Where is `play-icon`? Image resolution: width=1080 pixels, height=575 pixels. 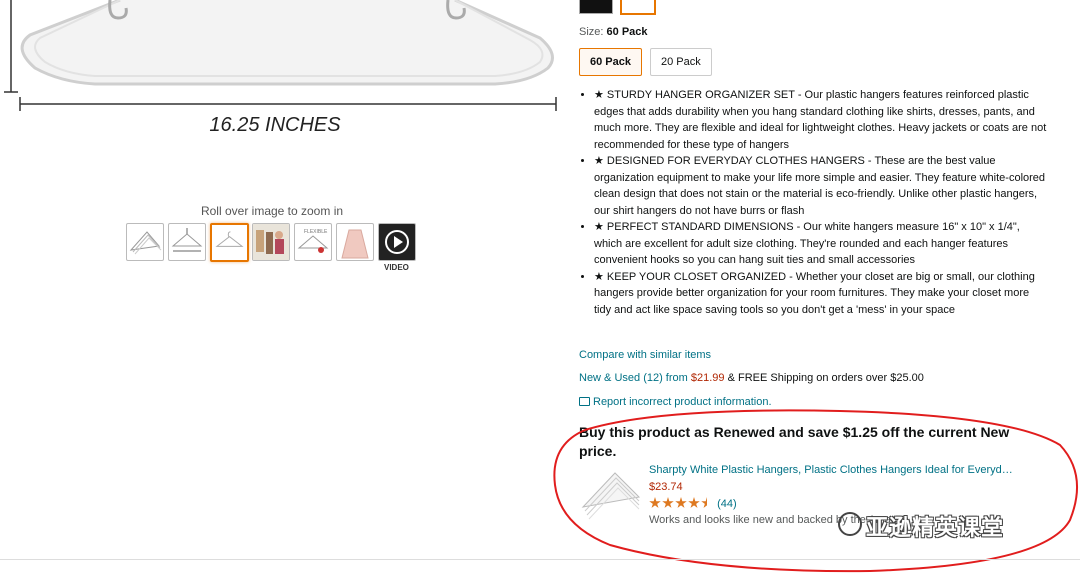
play-icon is located at coordinates (397, 242).